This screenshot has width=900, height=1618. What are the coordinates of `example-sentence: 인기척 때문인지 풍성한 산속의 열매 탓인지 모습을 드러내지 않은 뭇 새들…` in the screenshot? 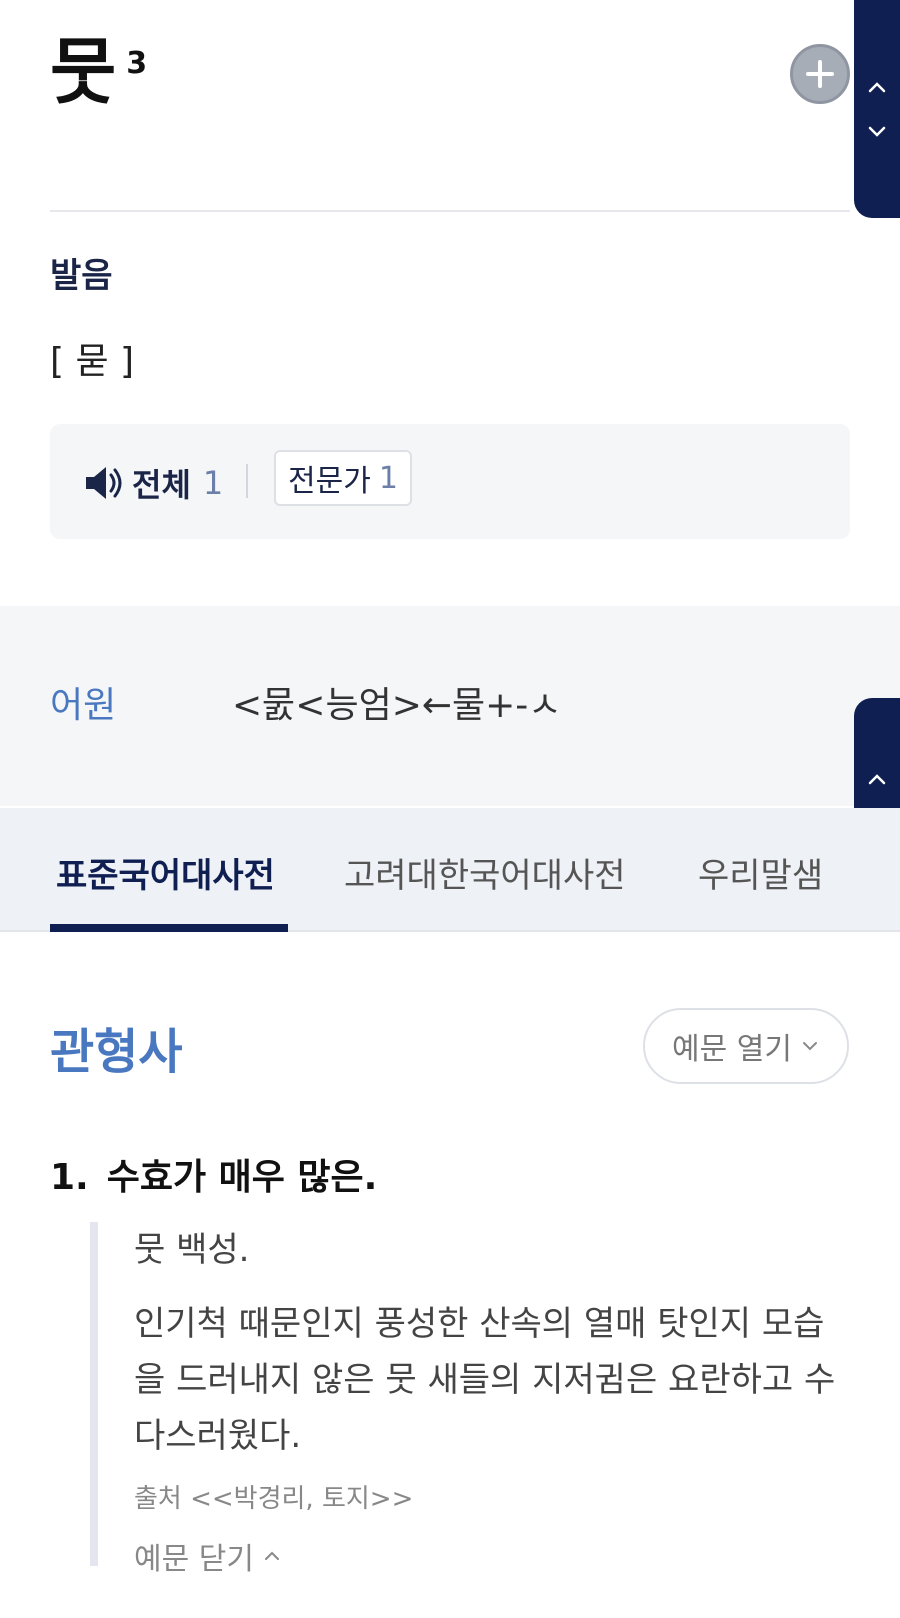 It's located at (485, 1380).